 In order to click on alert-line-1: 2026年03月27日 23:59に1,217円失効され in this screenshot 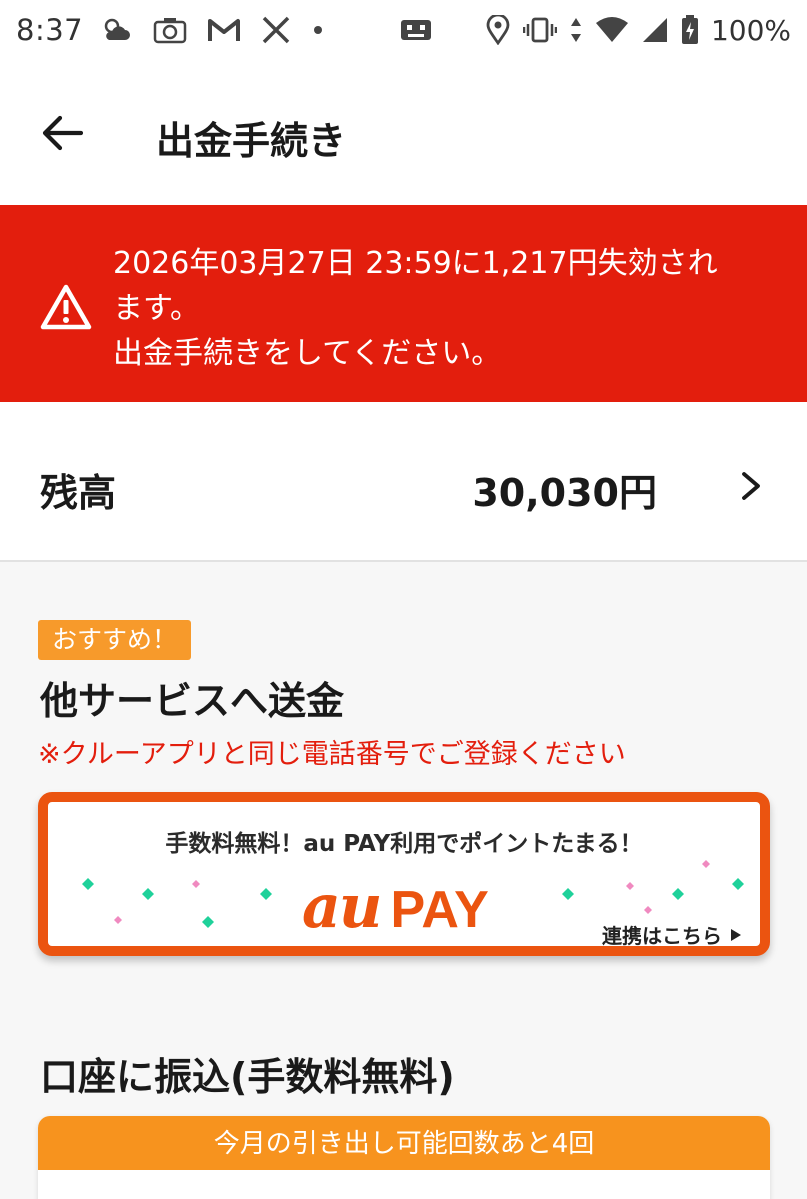, I will do `click(415, 263)`.